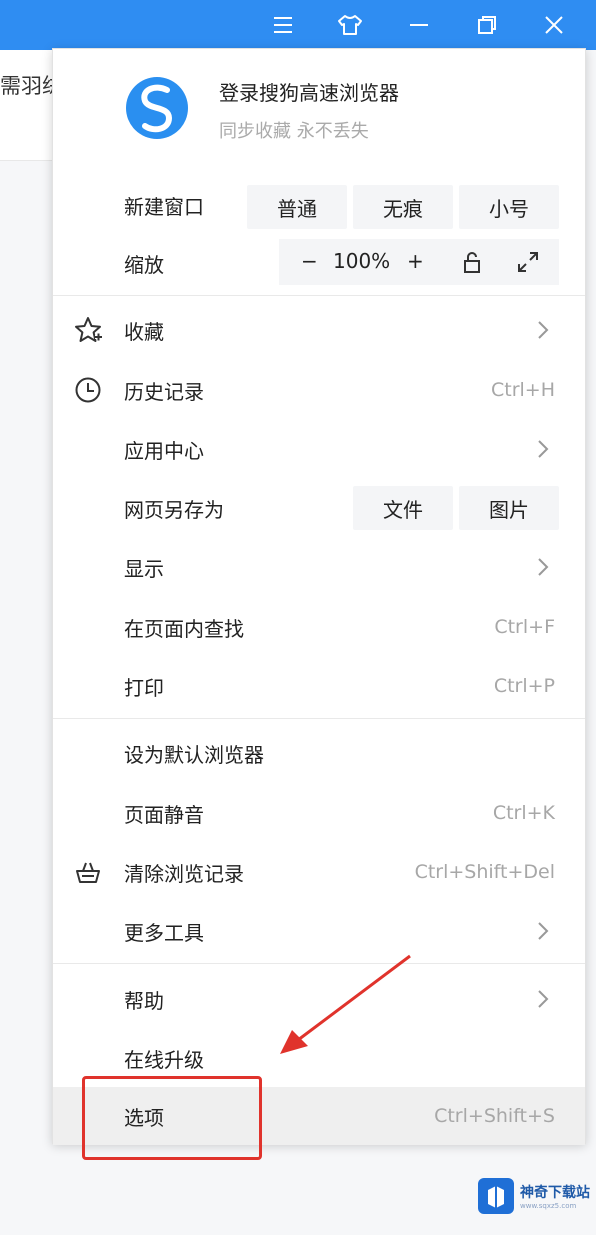 The width and height of the screenshot is (596, 1235). What do you see at coordinates (548, 1206) in the screenshot?
I see `watermark-url: www.sqxz5.com` at bounding box center [548, 1206].